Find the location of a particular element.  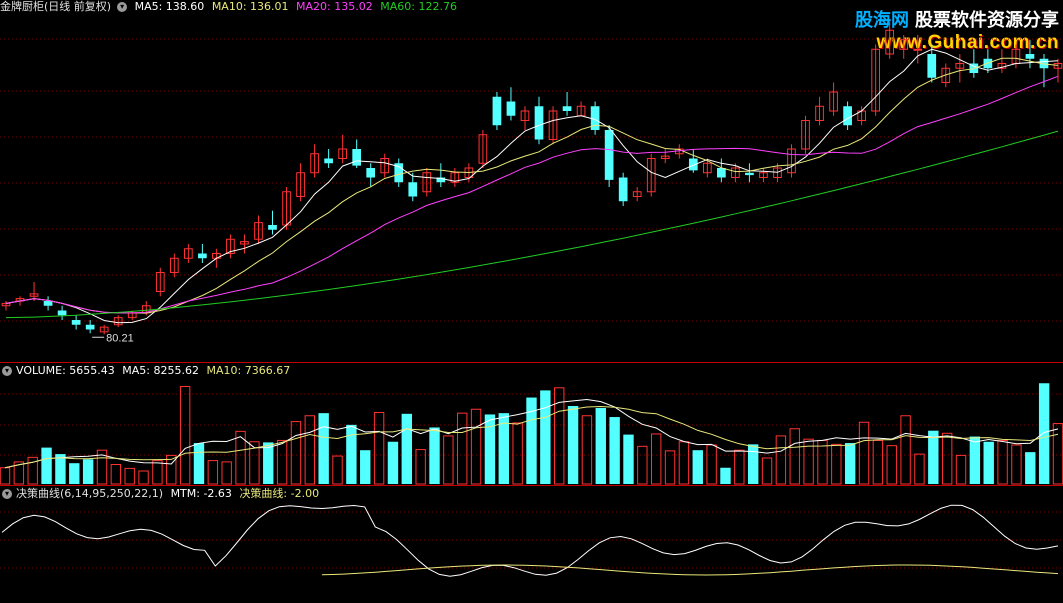

decision-curve-line is located at coordinates (690, 570).